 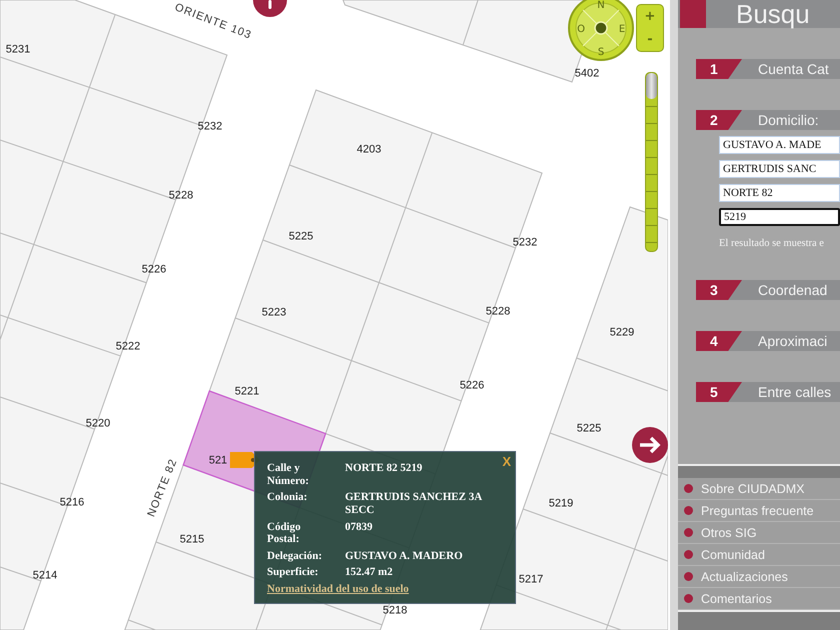 I want to click on lot-number: 5220, so click(x=98, y=424).